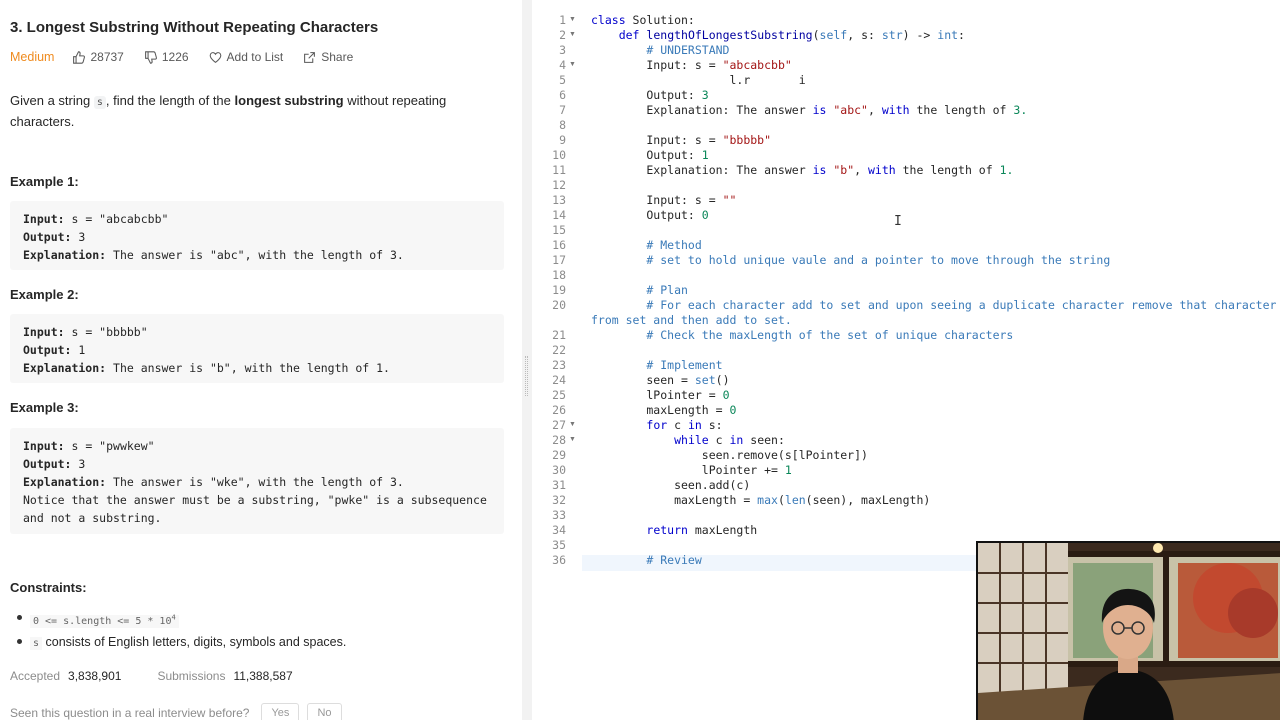 The width and height of the screenshot is (1280, 720). I want to click on line-number: 11, so click(559, 170).